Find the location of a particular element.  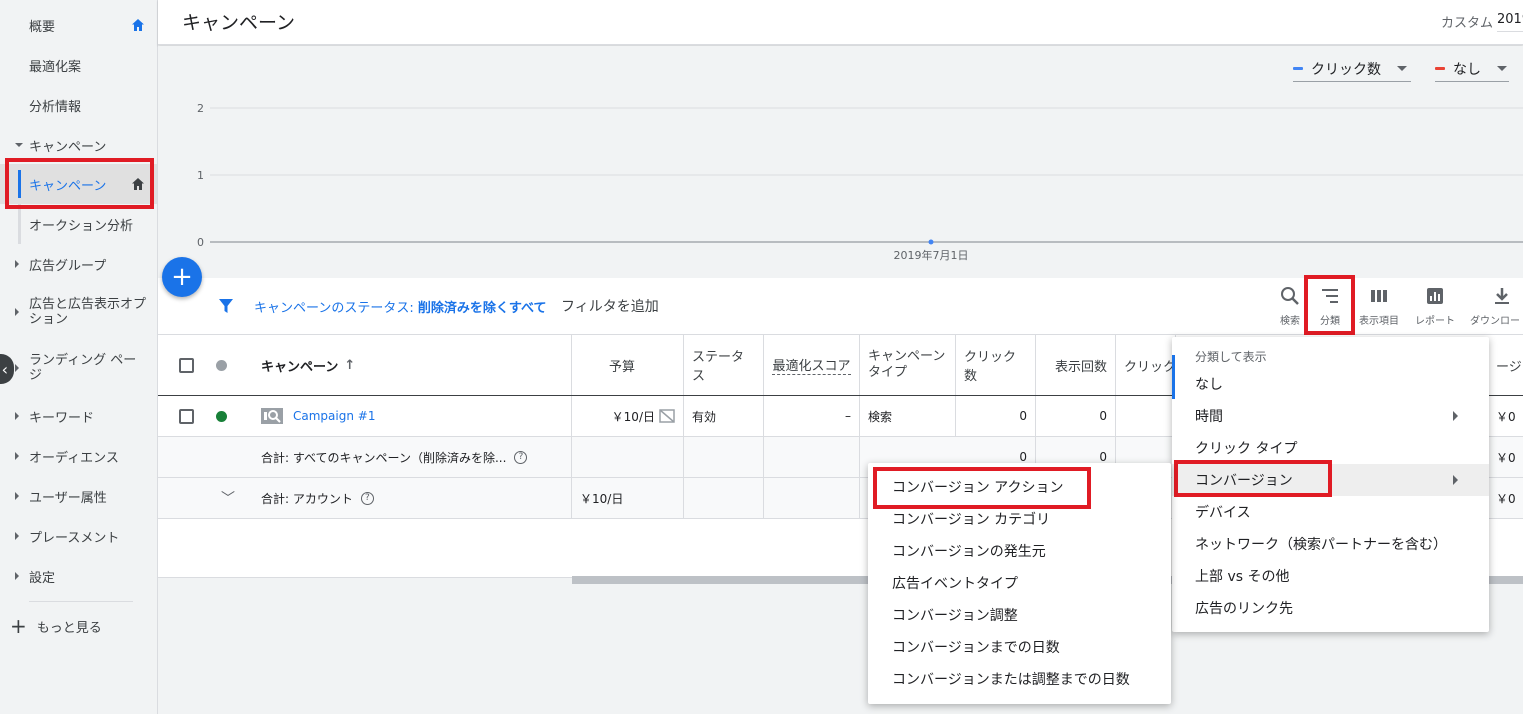

col-last: ージ: is located at coordinates (1505, 365).